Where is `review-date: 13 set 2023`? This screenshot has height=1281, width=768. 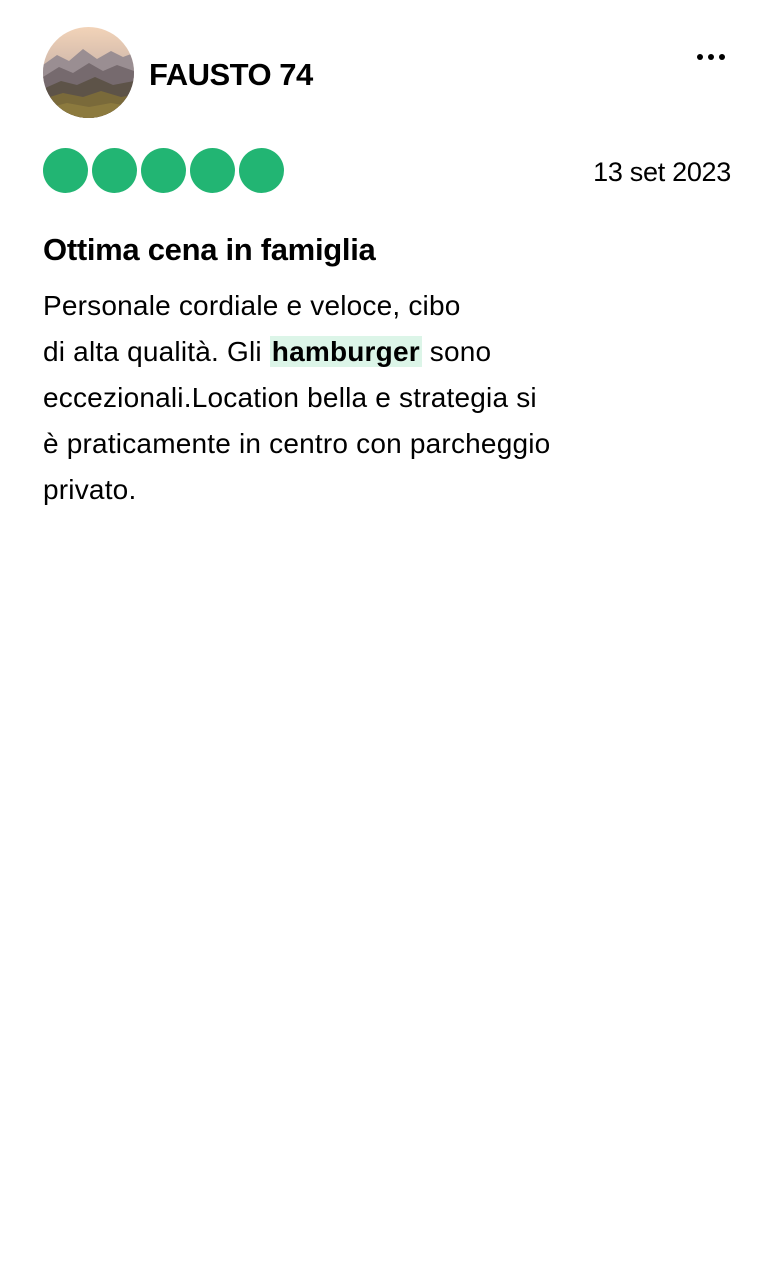 review-date: 13 set 2023 is located at coordinates (662, 172).